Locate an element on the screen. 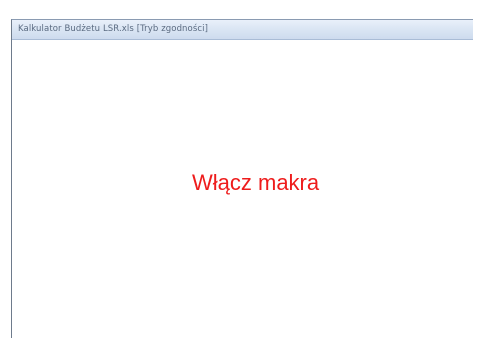 The image size is (477, 338). enable-macros-message: Włącz makra is located at coordinates (256, 182).